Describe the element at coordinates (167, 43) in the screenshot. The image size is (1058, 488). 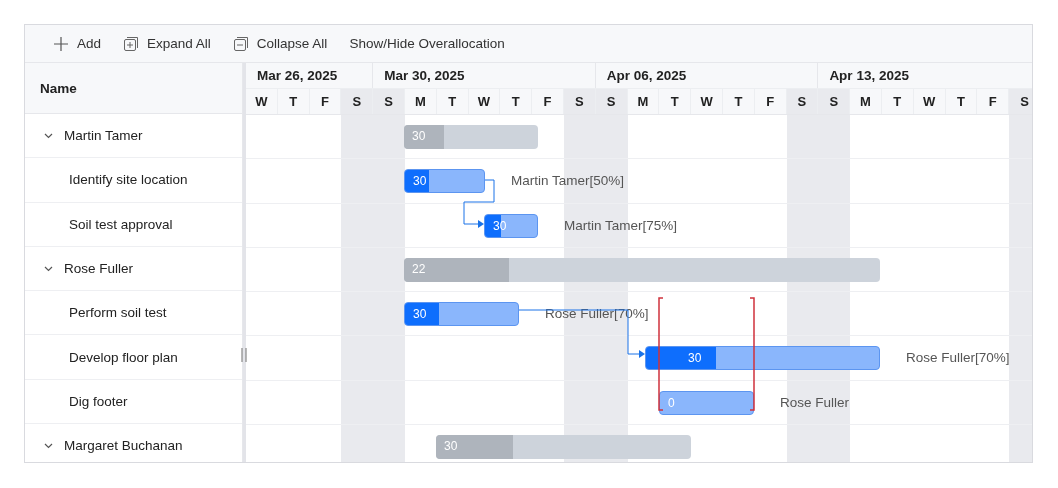
I see `toolbar-button: Expand All` at that location.